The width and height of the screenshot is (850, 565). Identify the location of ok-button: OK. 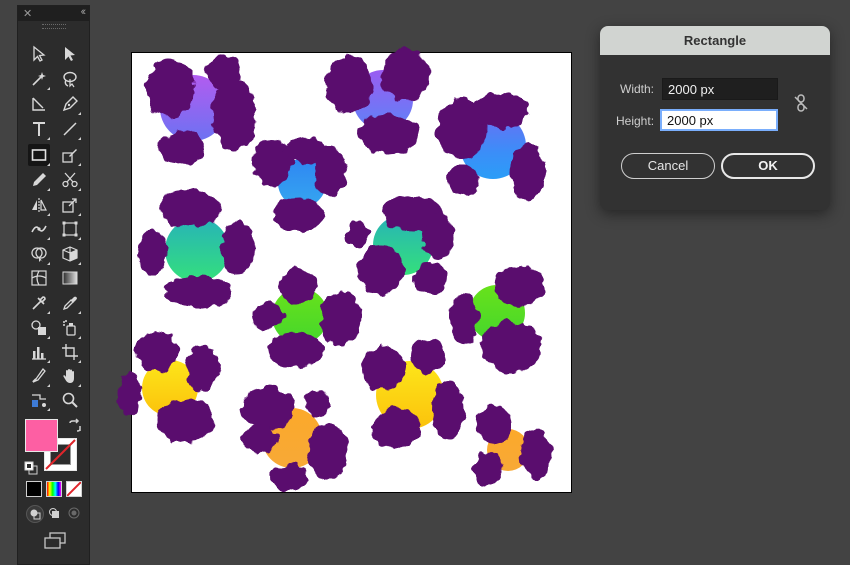
(768, 166).